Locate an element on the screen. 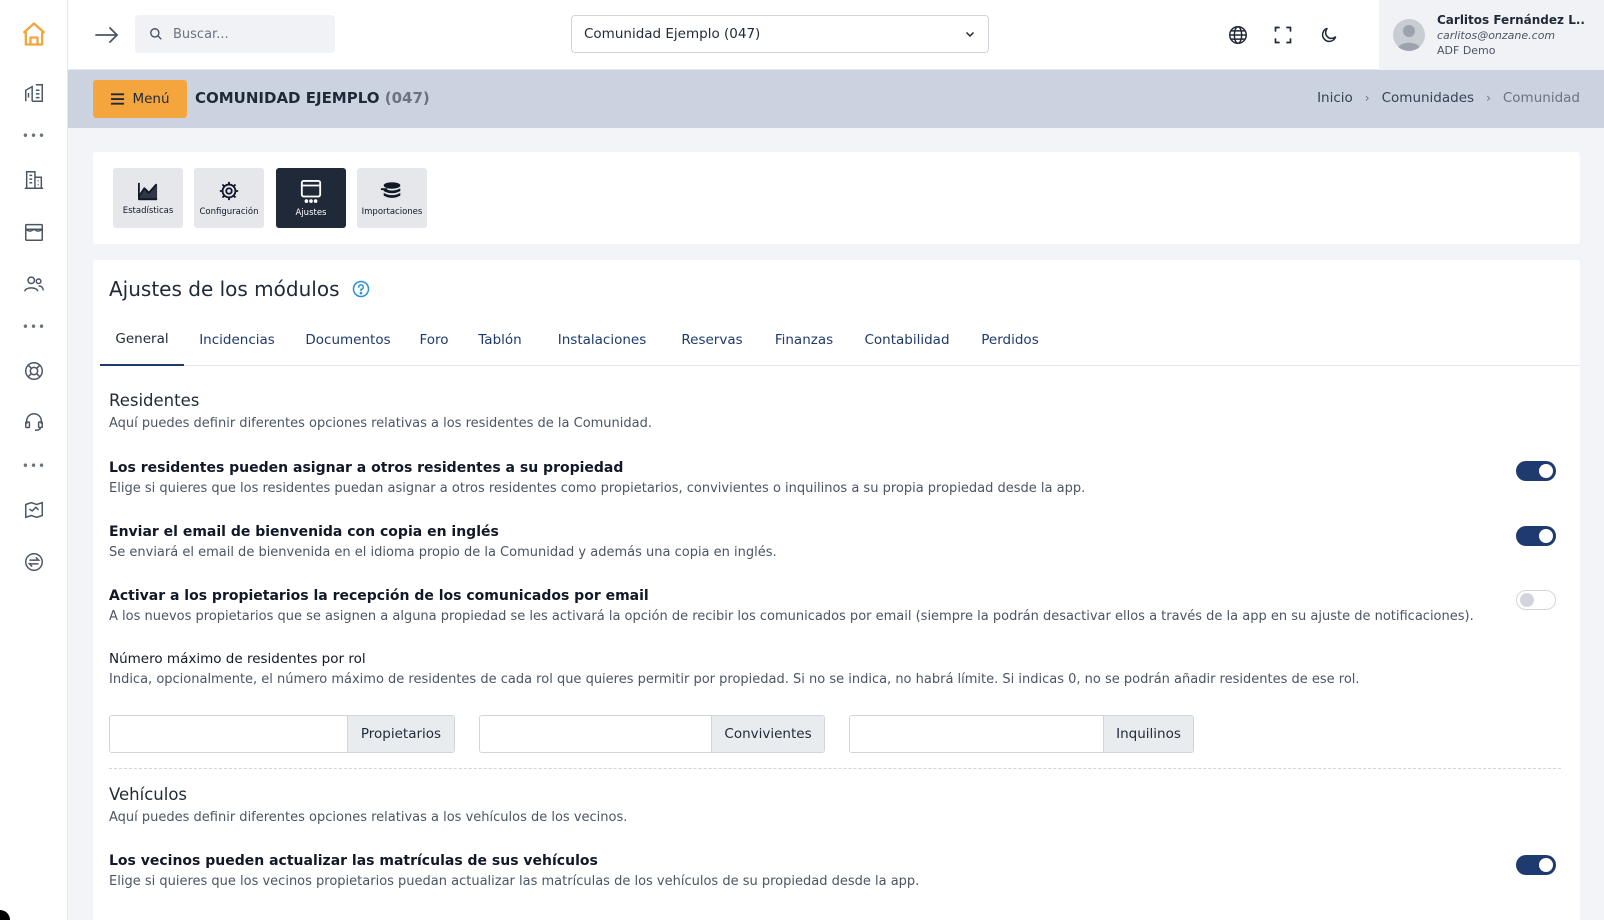  section-vehiculos-title: Vehículos is located at coordinates (148, 794).